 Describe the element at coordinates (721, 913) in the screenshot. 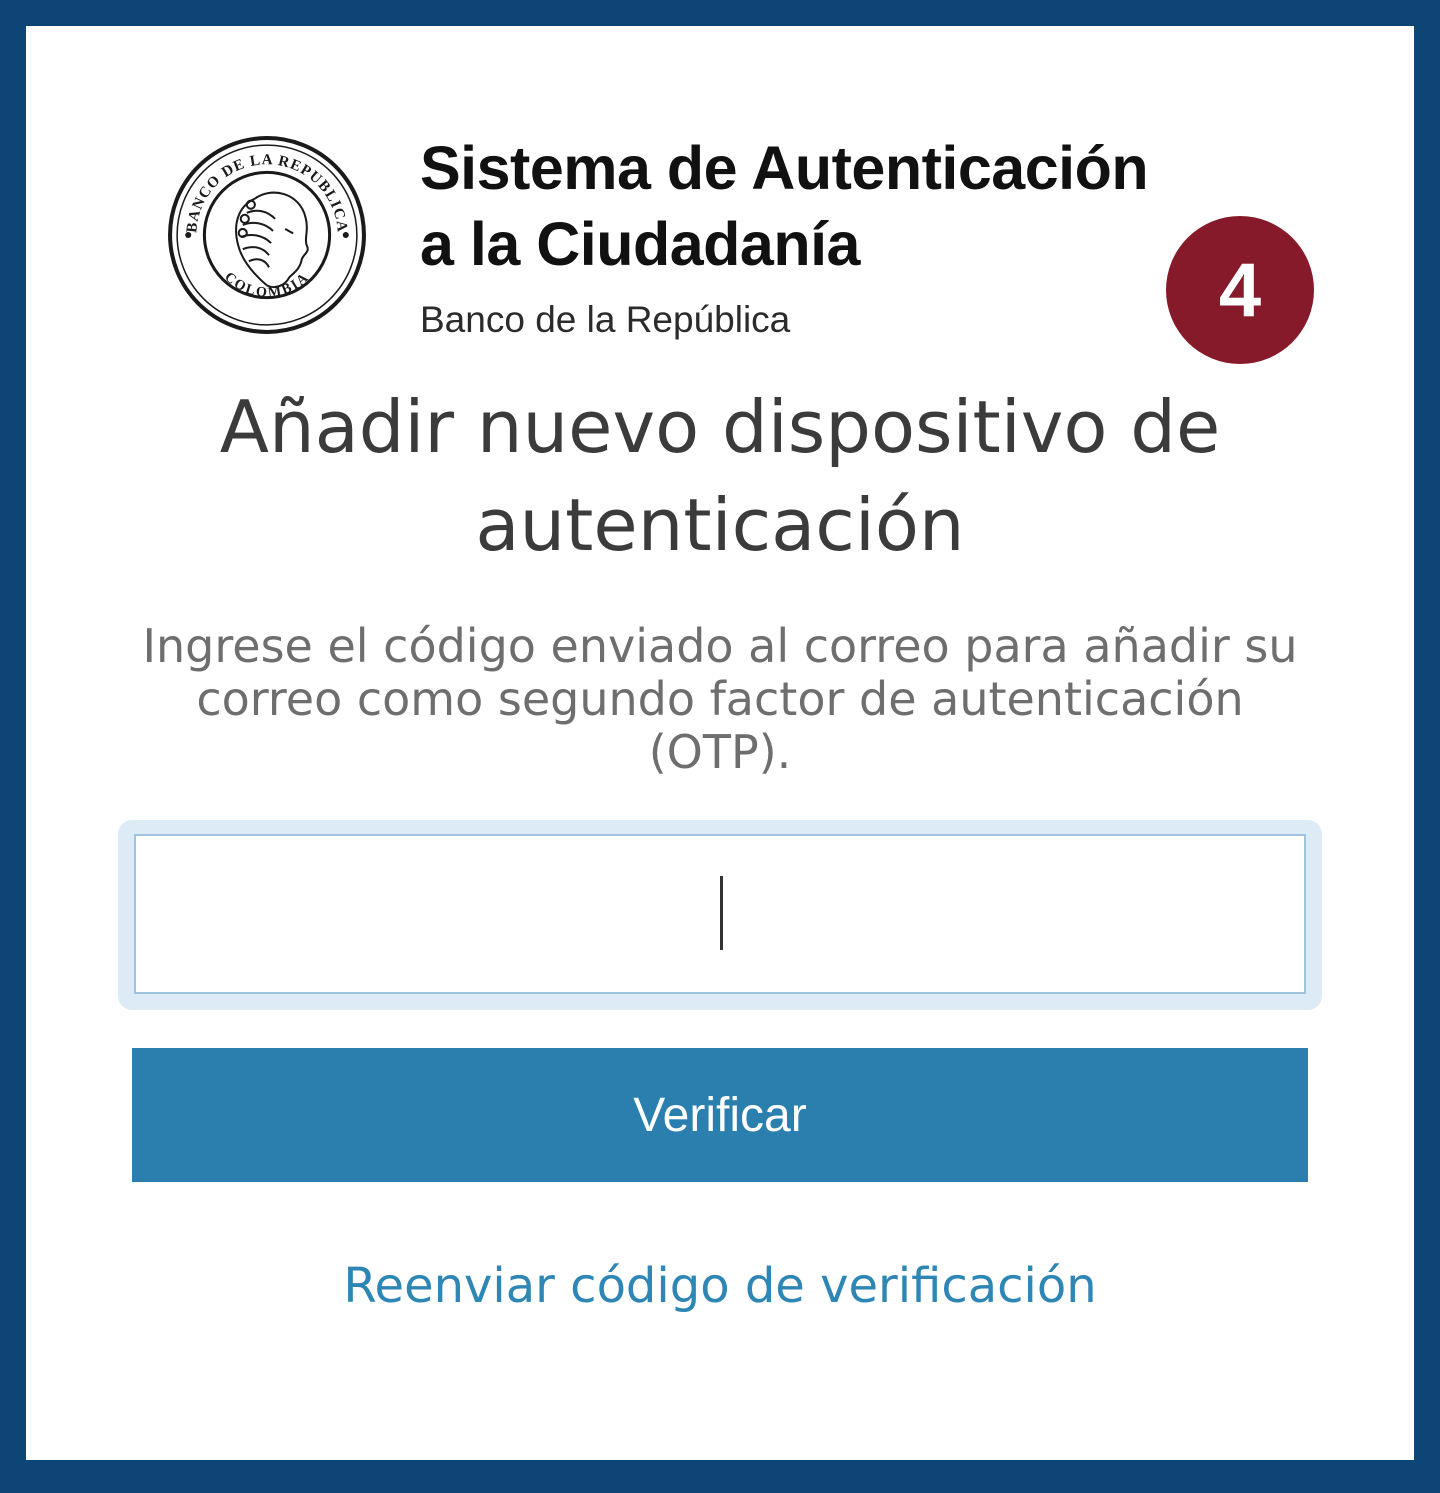

I see `text-caret` at that location.